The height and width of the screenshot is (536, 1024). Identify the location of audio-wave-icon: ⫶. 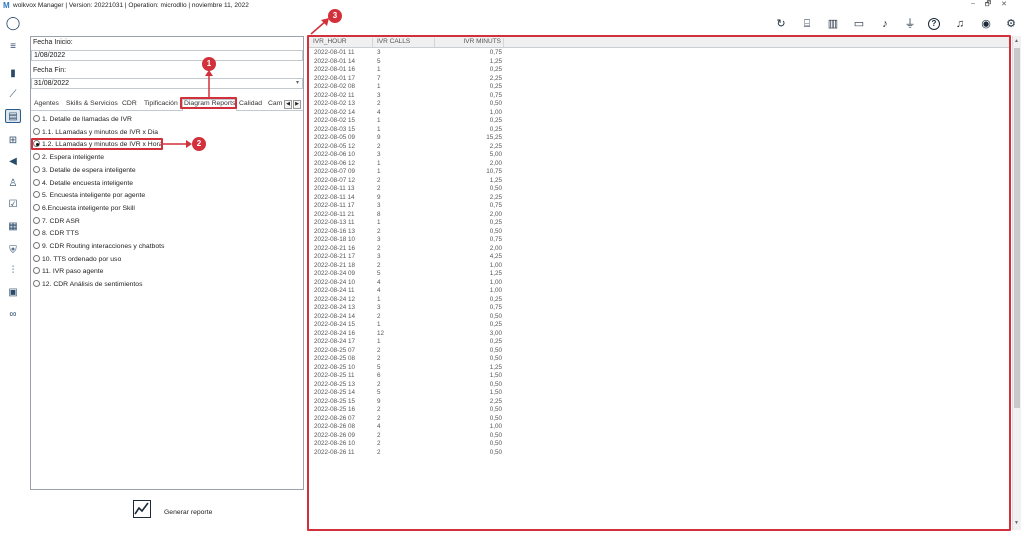
(13, 271).